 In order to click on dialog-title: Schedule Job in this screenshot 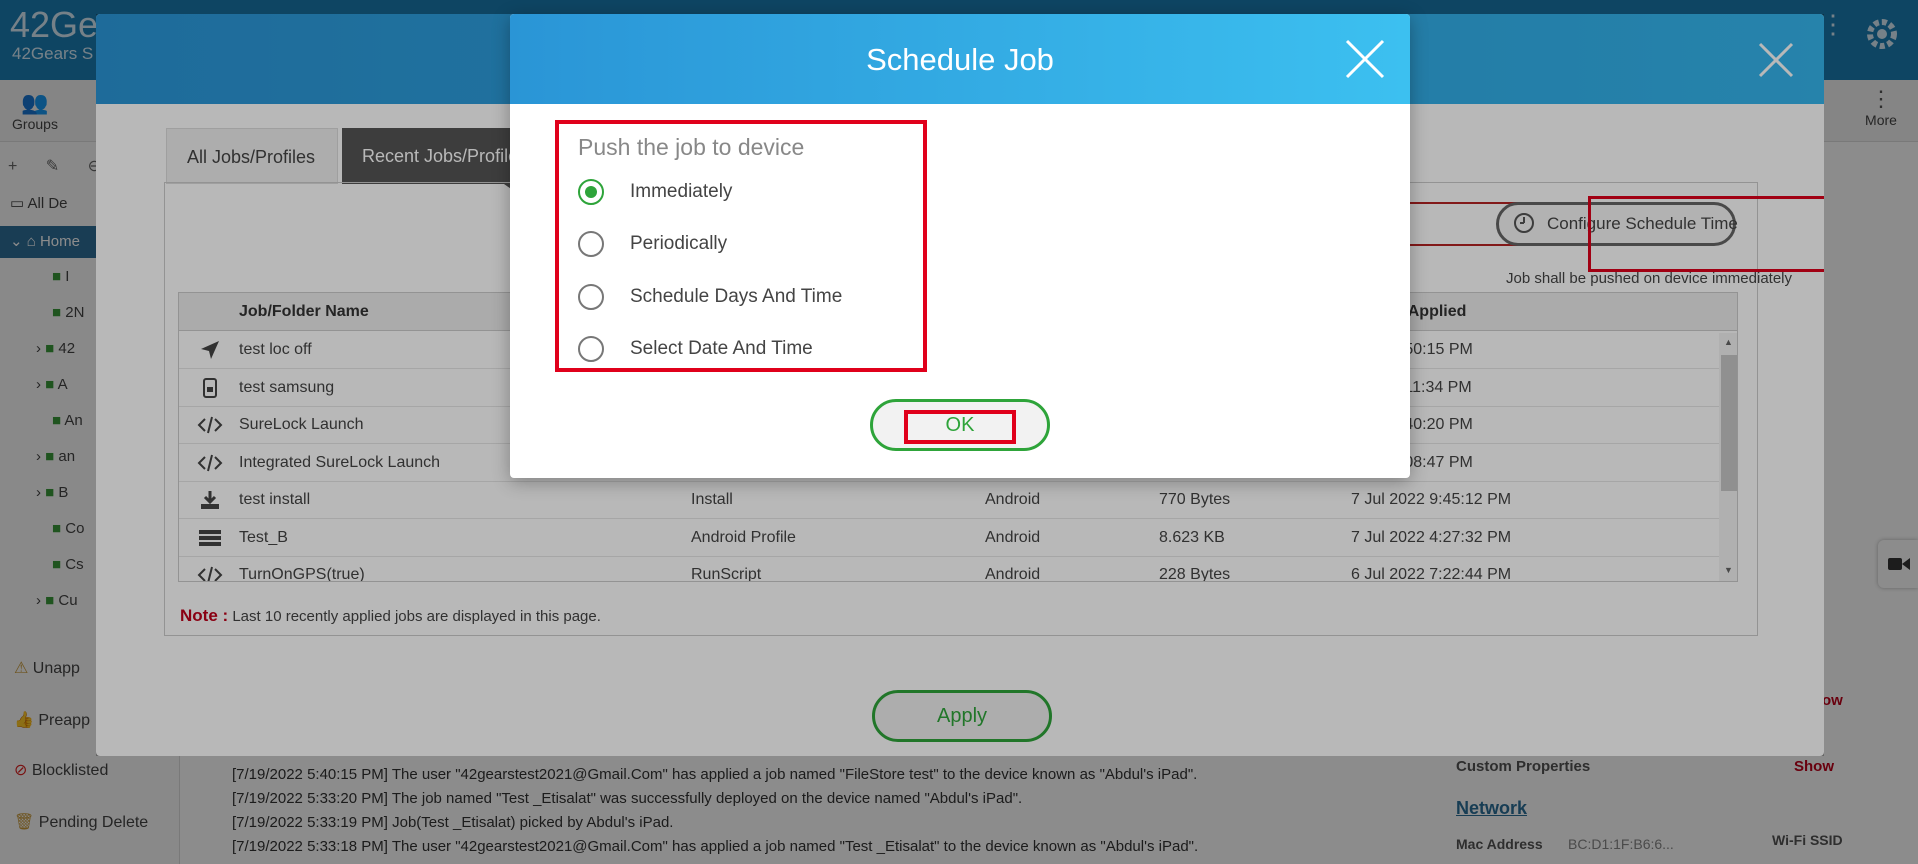, I will do `click(960, 59)`.